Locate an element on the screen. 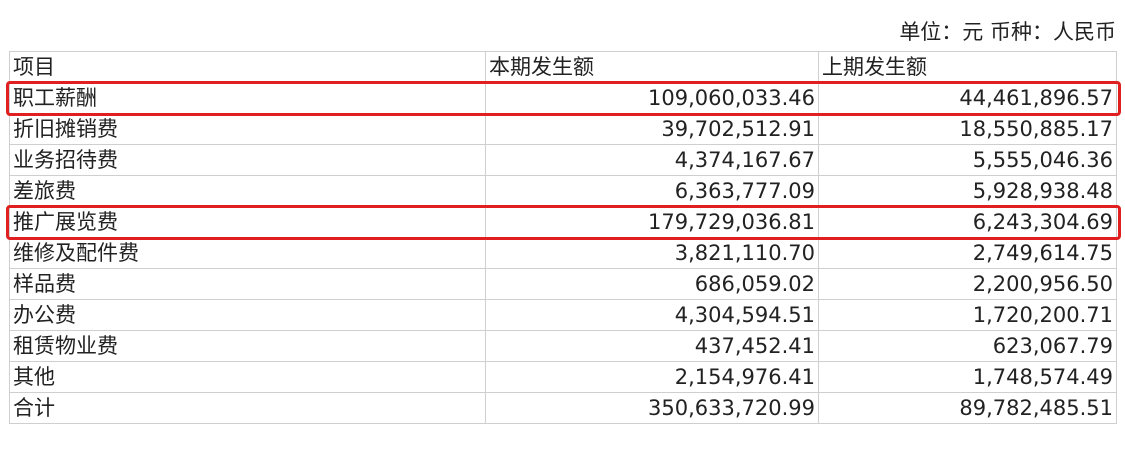  row-current-amount: 4,374,167.67 is located at coordinates (652, 160).